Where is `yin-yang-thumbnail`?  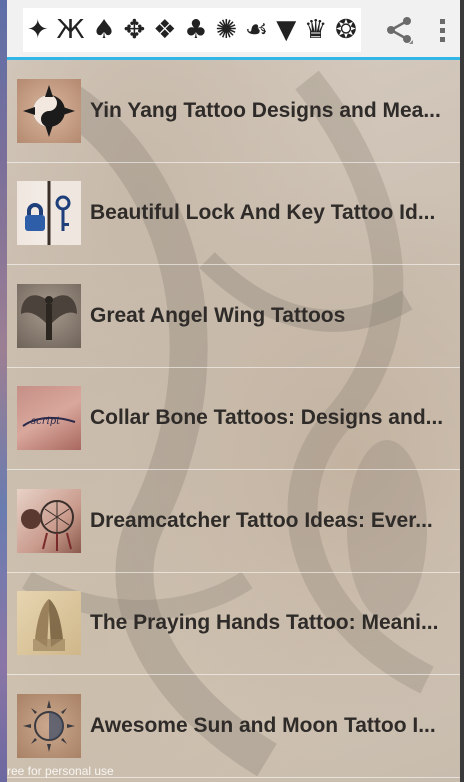
yin-yang-thumbnail is located at coordinates (49, 110).